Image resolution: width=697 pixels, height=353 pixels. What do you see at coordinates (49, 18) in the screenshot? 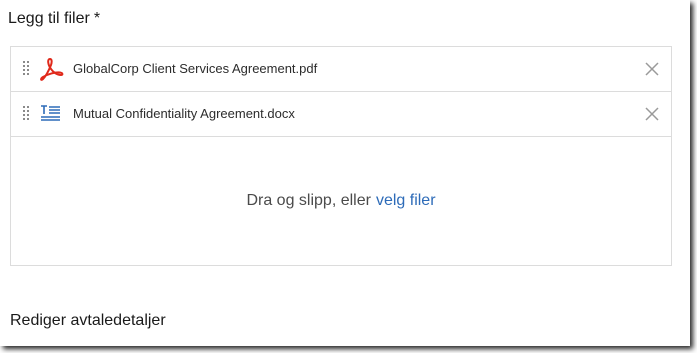
I see `add-files-title: Legg til filer` at bounding box center [49, 18].